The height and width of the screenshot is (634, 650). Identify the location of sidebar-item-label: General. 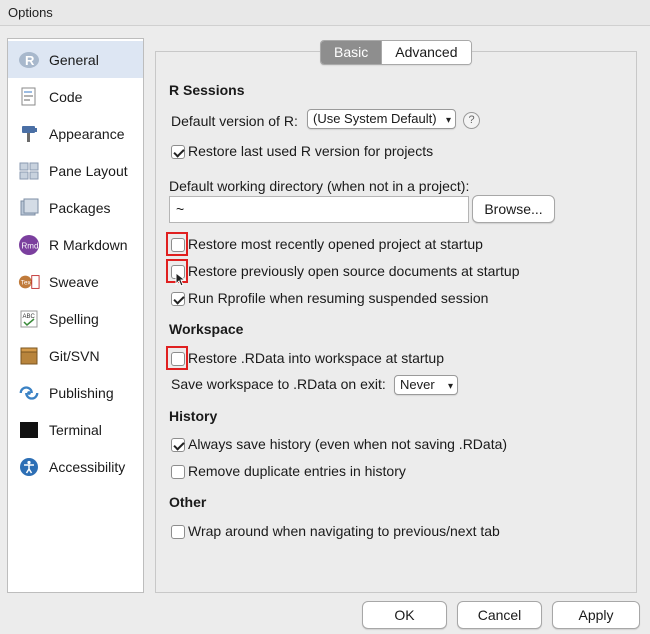
(74, 59).